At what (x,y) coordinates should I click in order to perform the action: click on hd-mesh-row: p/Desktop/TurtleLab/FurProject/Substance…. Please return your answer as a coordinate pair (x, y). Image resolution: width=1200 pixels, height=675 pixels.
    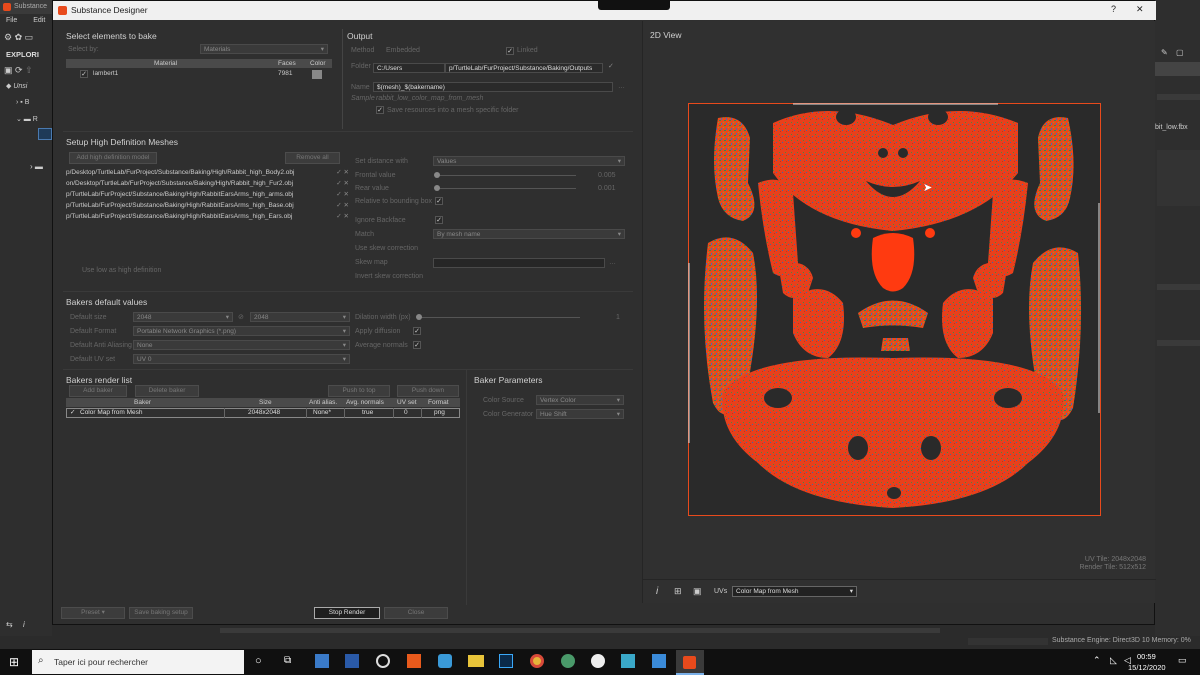
    Looking at the image, I should click on (208, 172).